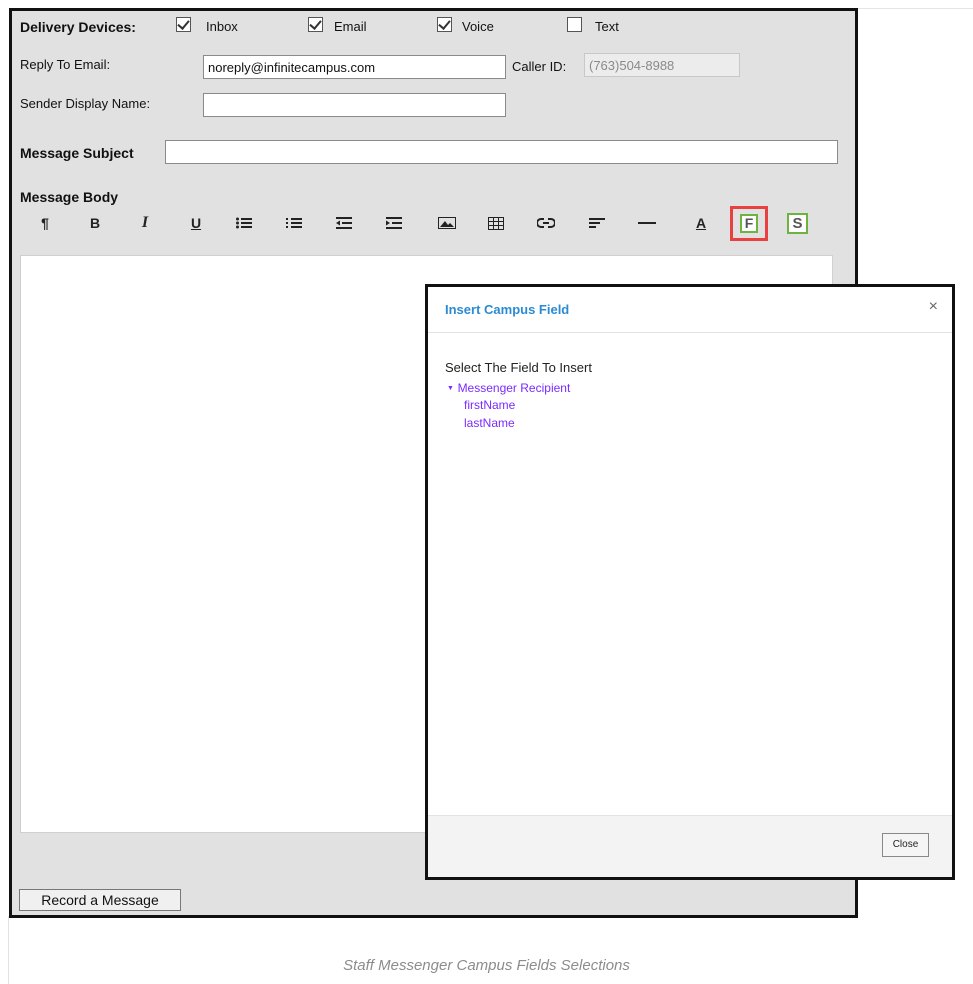  I want to click on underline-icon: U, so click(196, 223).